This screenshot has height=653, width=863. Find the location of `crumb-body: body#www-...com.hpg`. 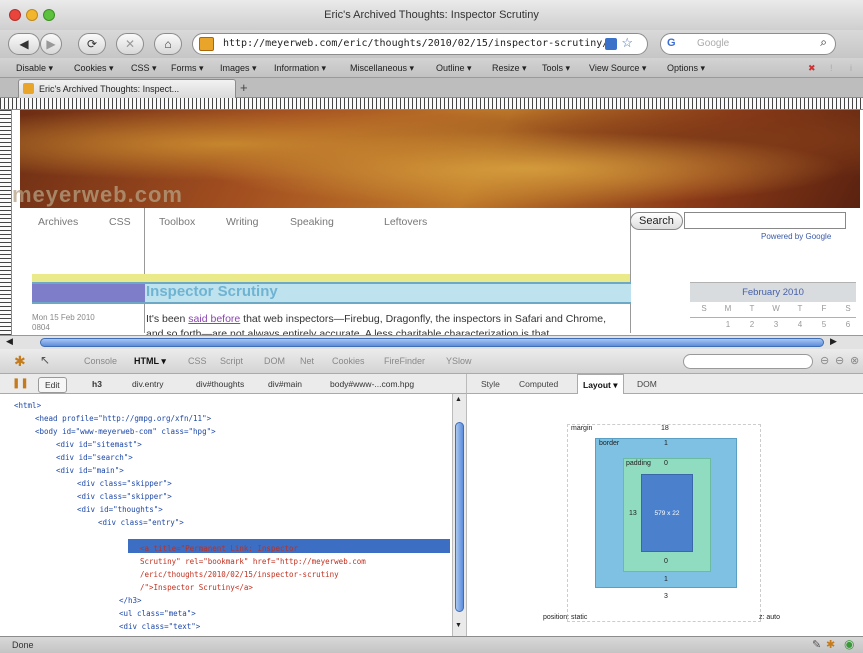

crumb-body: body#www-...com.hpg is located at coordinates (372, 384).